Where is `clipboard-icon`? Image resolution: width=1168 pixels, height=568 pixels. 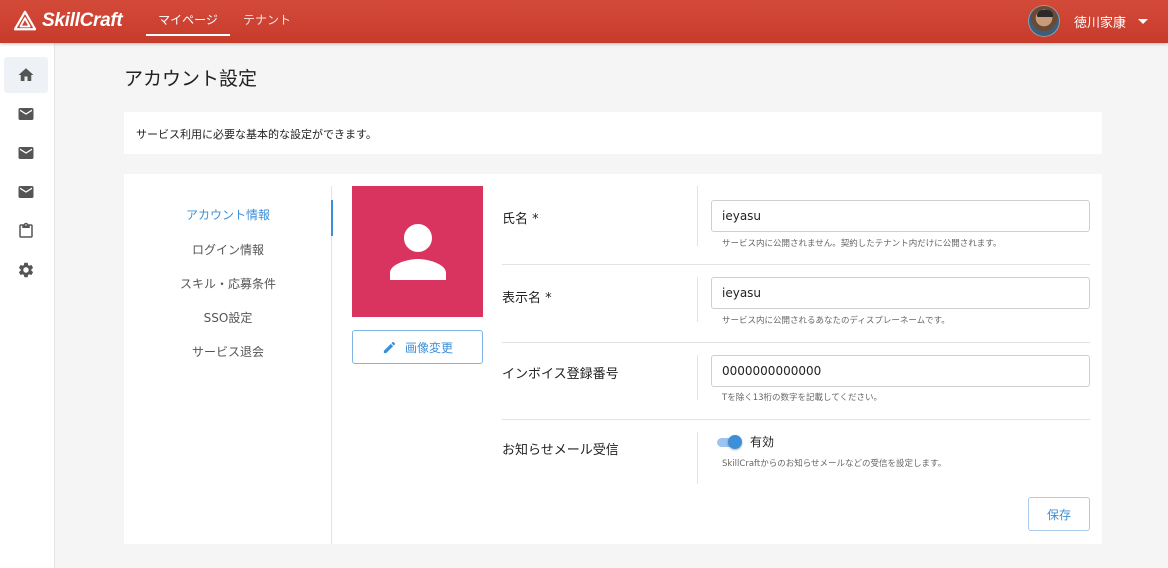
clipboard-icon is located at coordinates (26, 230).